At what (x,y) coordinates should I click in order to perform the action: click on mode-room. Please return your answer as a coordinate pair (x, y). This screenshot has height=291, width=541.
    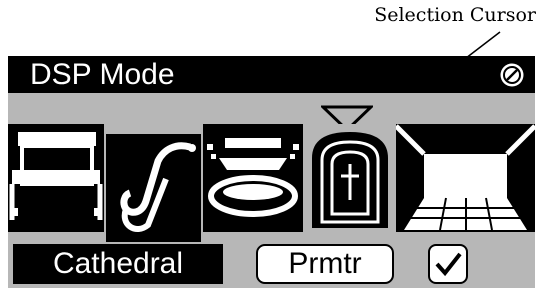
    Looking at the image, I should click on (465, 178).